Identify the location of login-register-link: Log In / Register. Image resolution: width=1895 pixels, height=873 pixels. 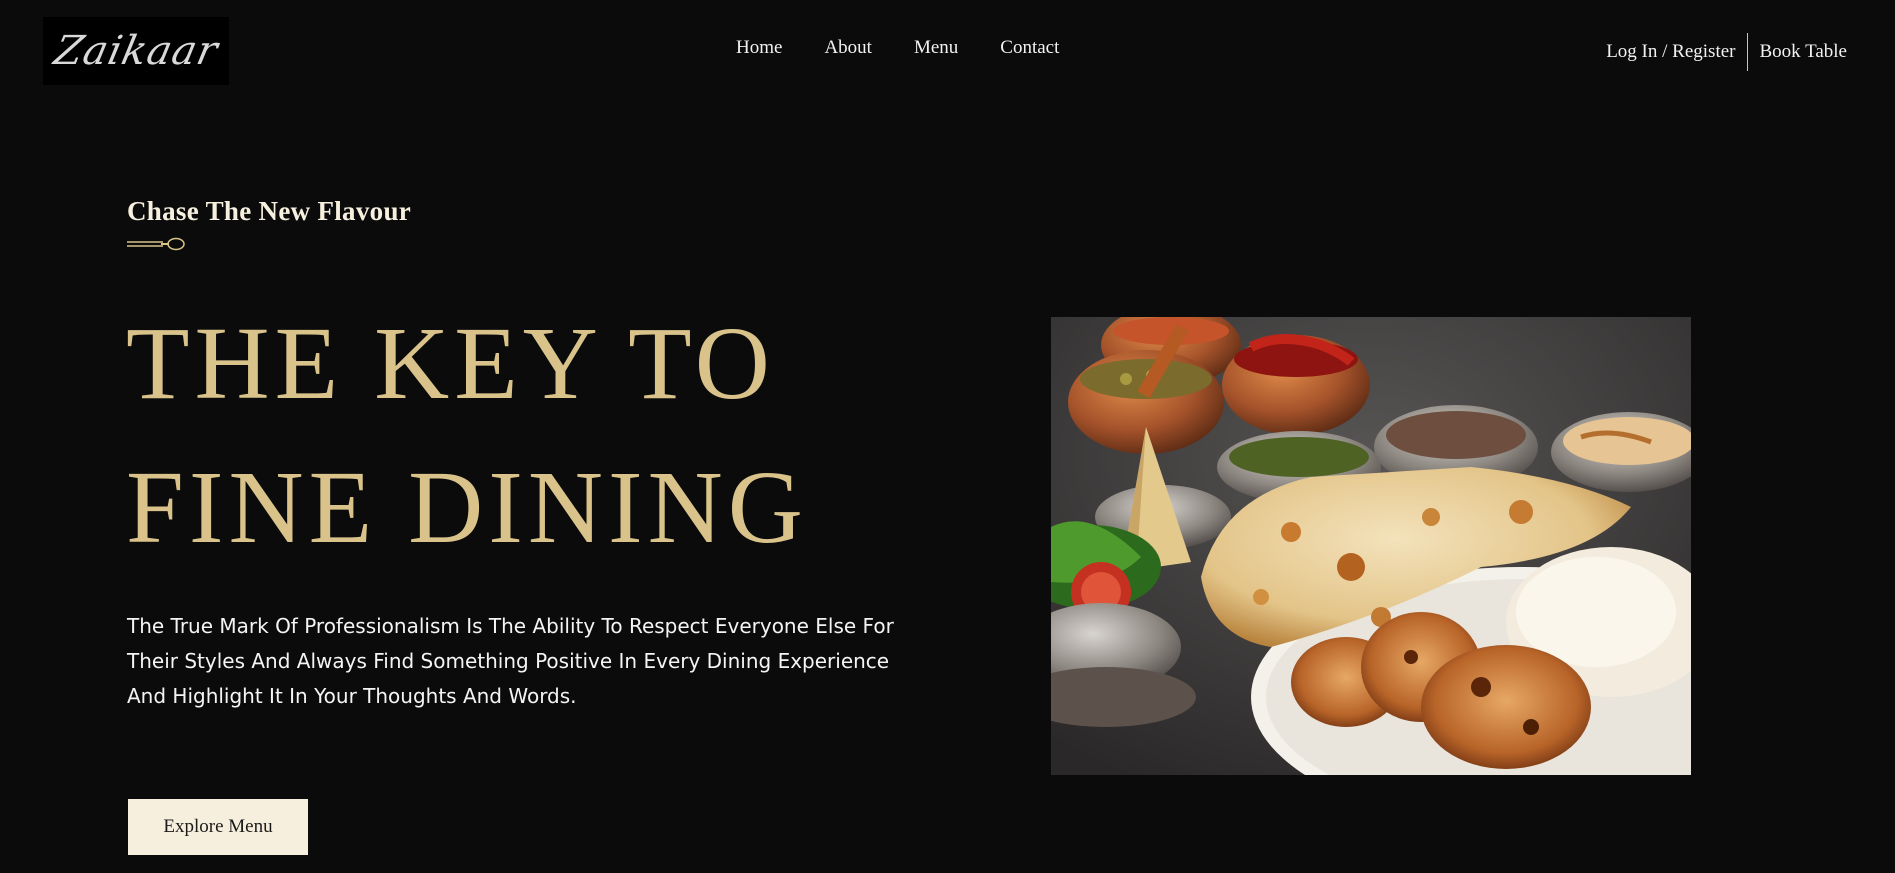
(1670, 52).